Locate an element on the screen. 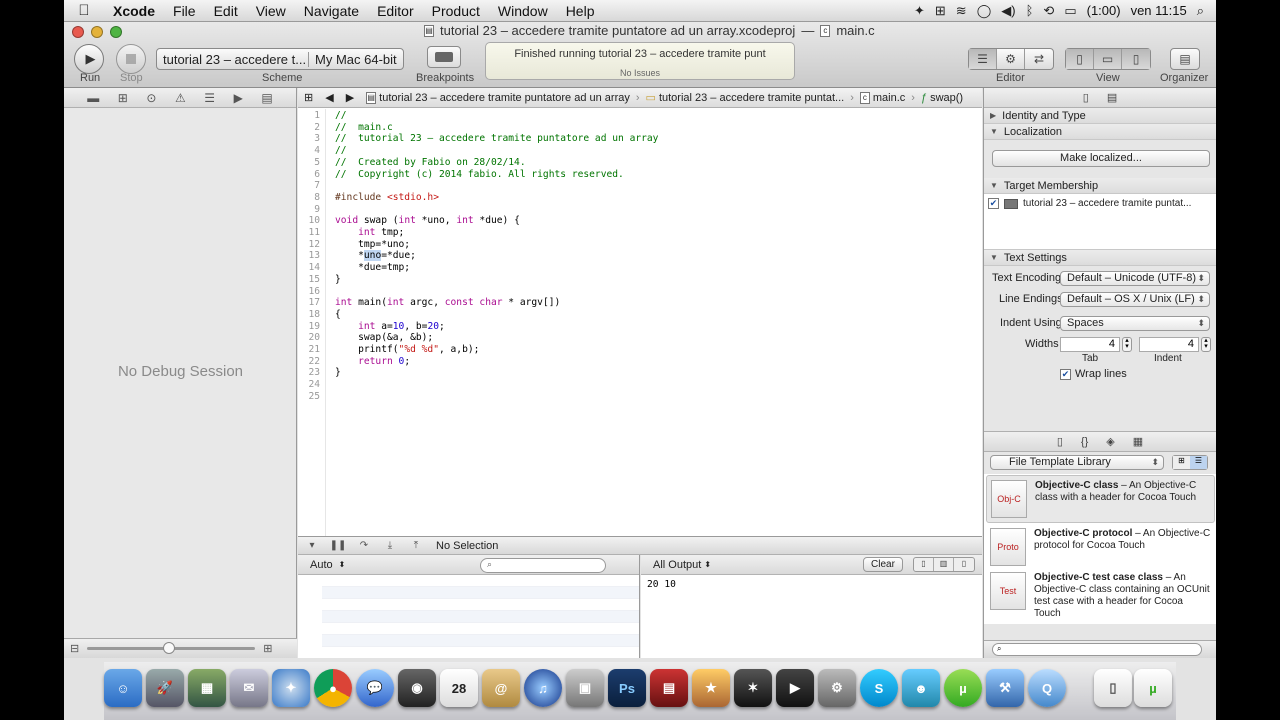 This screenshot has width=1280, height=720. library-view-control: ⊞ ☰ is located at coordinates (1190, 462).